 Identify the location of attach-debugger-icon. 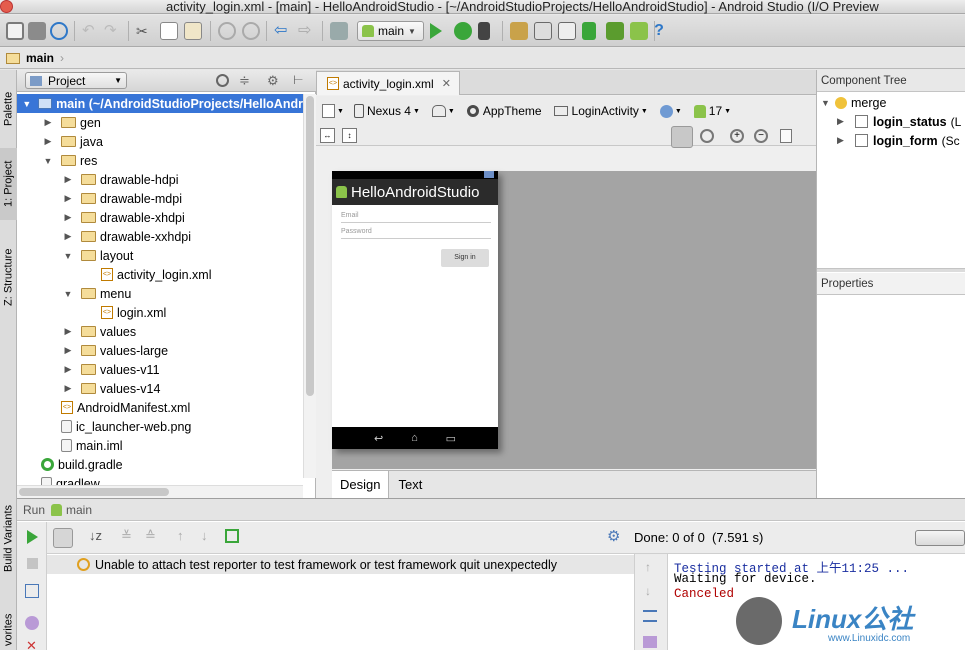
(484, 31).